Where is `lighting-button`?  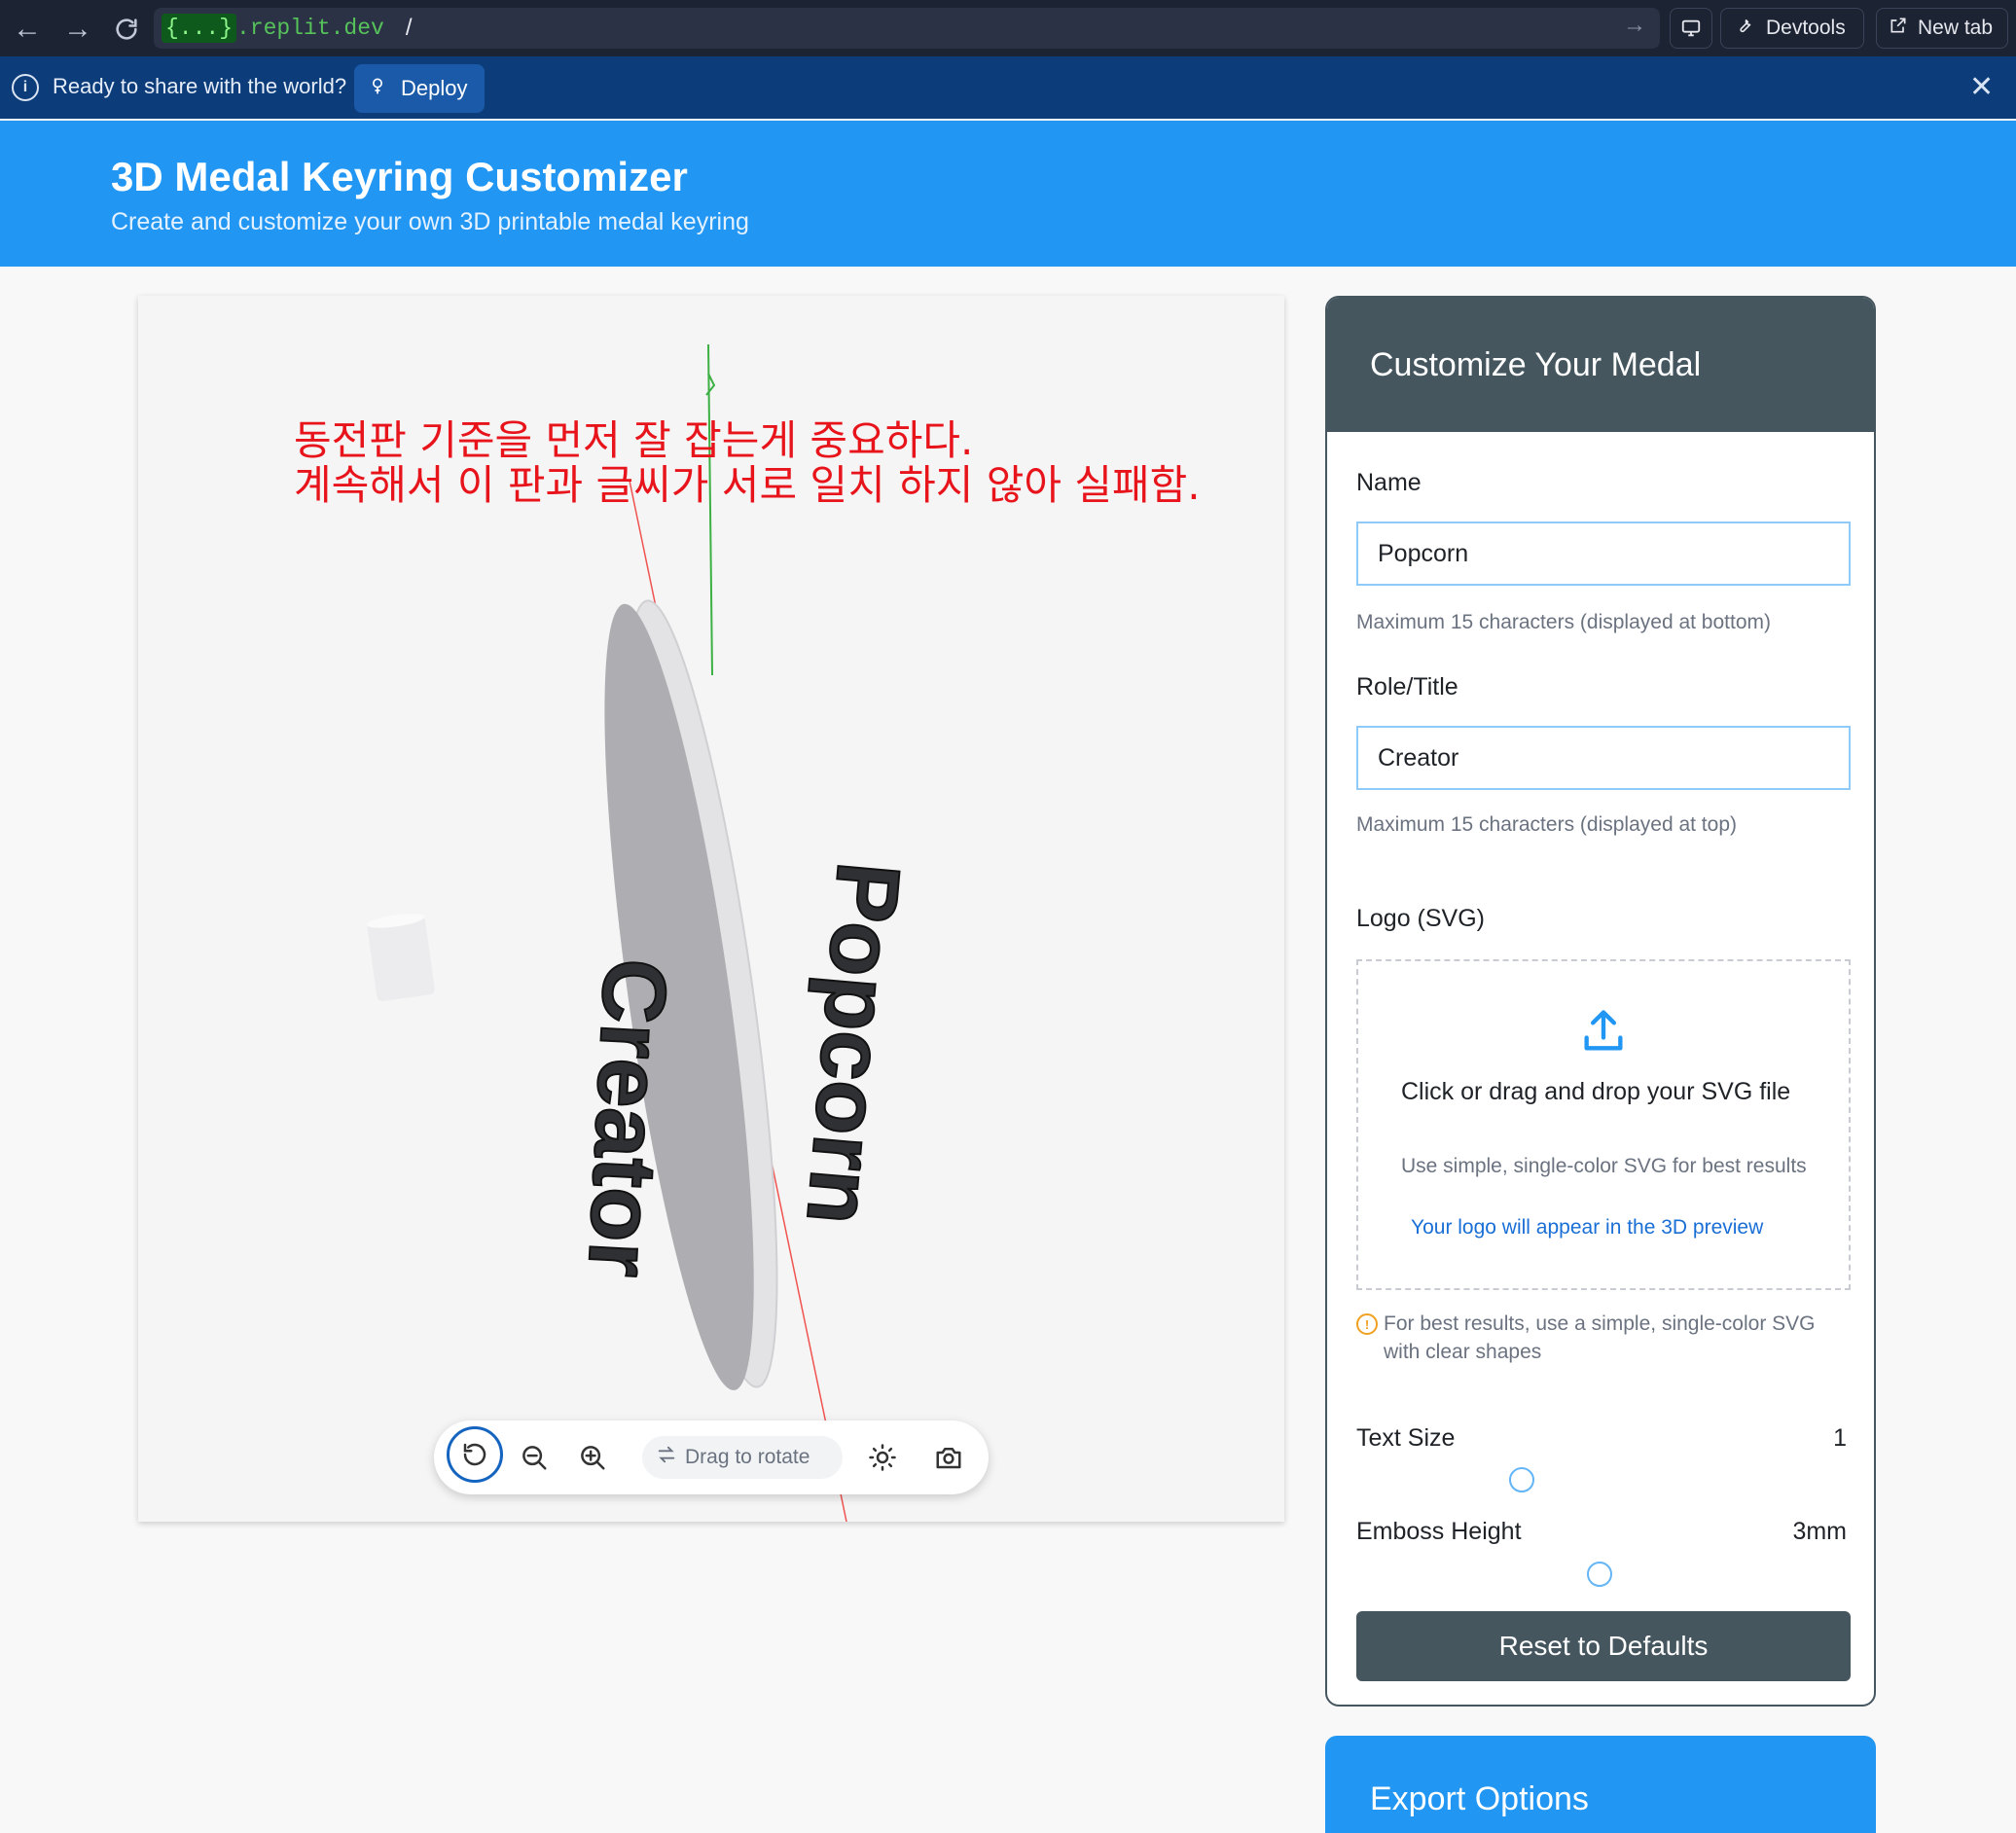
lighting-button is located at coordinates (882, 1457).